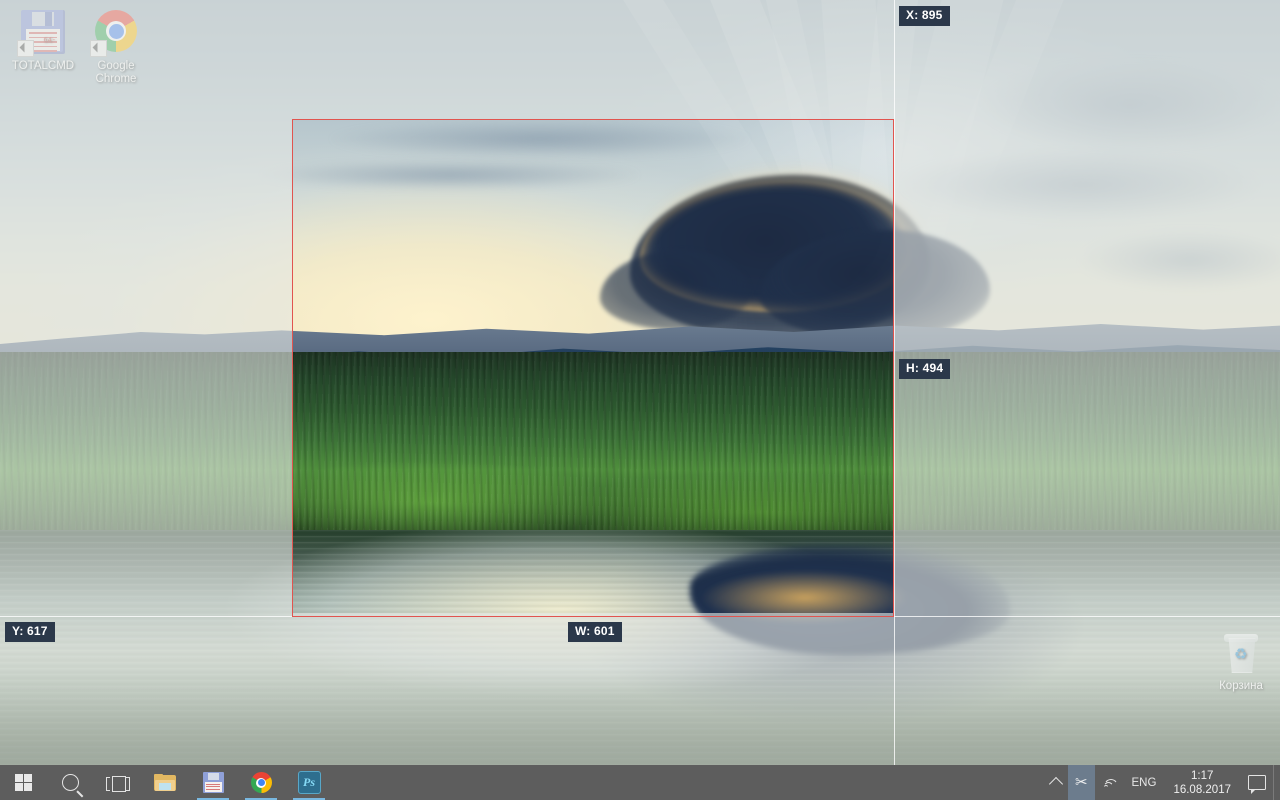 This screenshot has width=1280, height=800. I want to click on desktop-icon-totalcmd: 64- TOTALCMD, so click(43, 40).